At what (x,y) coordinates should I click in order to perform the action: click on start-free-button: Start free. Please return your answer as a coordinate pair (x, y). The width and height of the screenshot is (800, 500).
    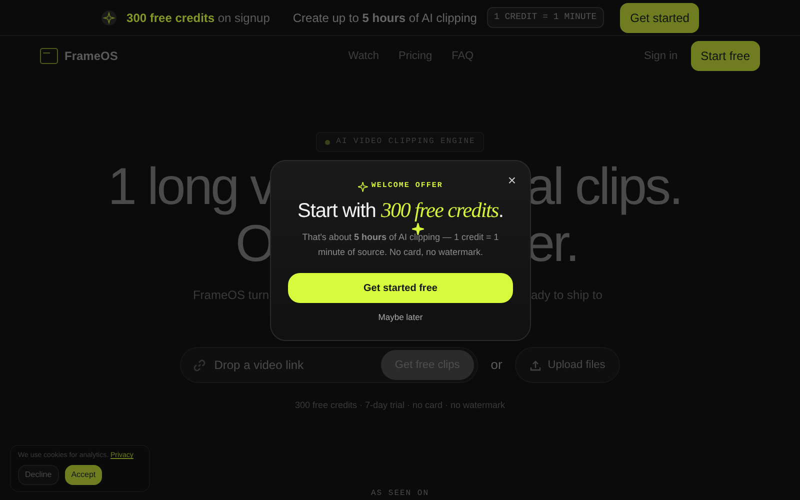
    Looking at the image, I should click on (725, 56).